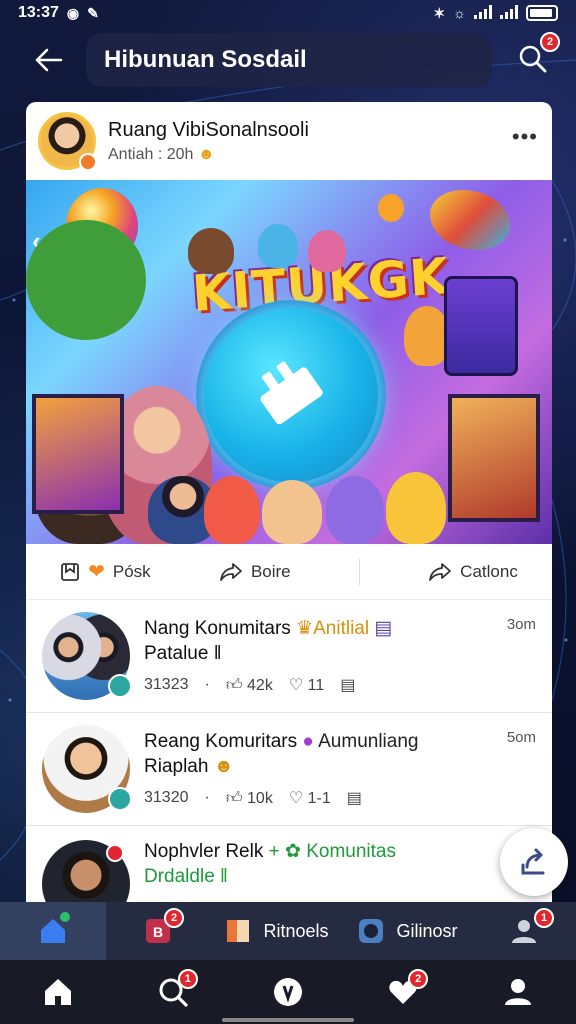 Image resolution: width=576 pixels, height=1024 pixels. Describe the element at coordinates (70, 571) in the screenshot. I see `bookmark-icon` at that location.